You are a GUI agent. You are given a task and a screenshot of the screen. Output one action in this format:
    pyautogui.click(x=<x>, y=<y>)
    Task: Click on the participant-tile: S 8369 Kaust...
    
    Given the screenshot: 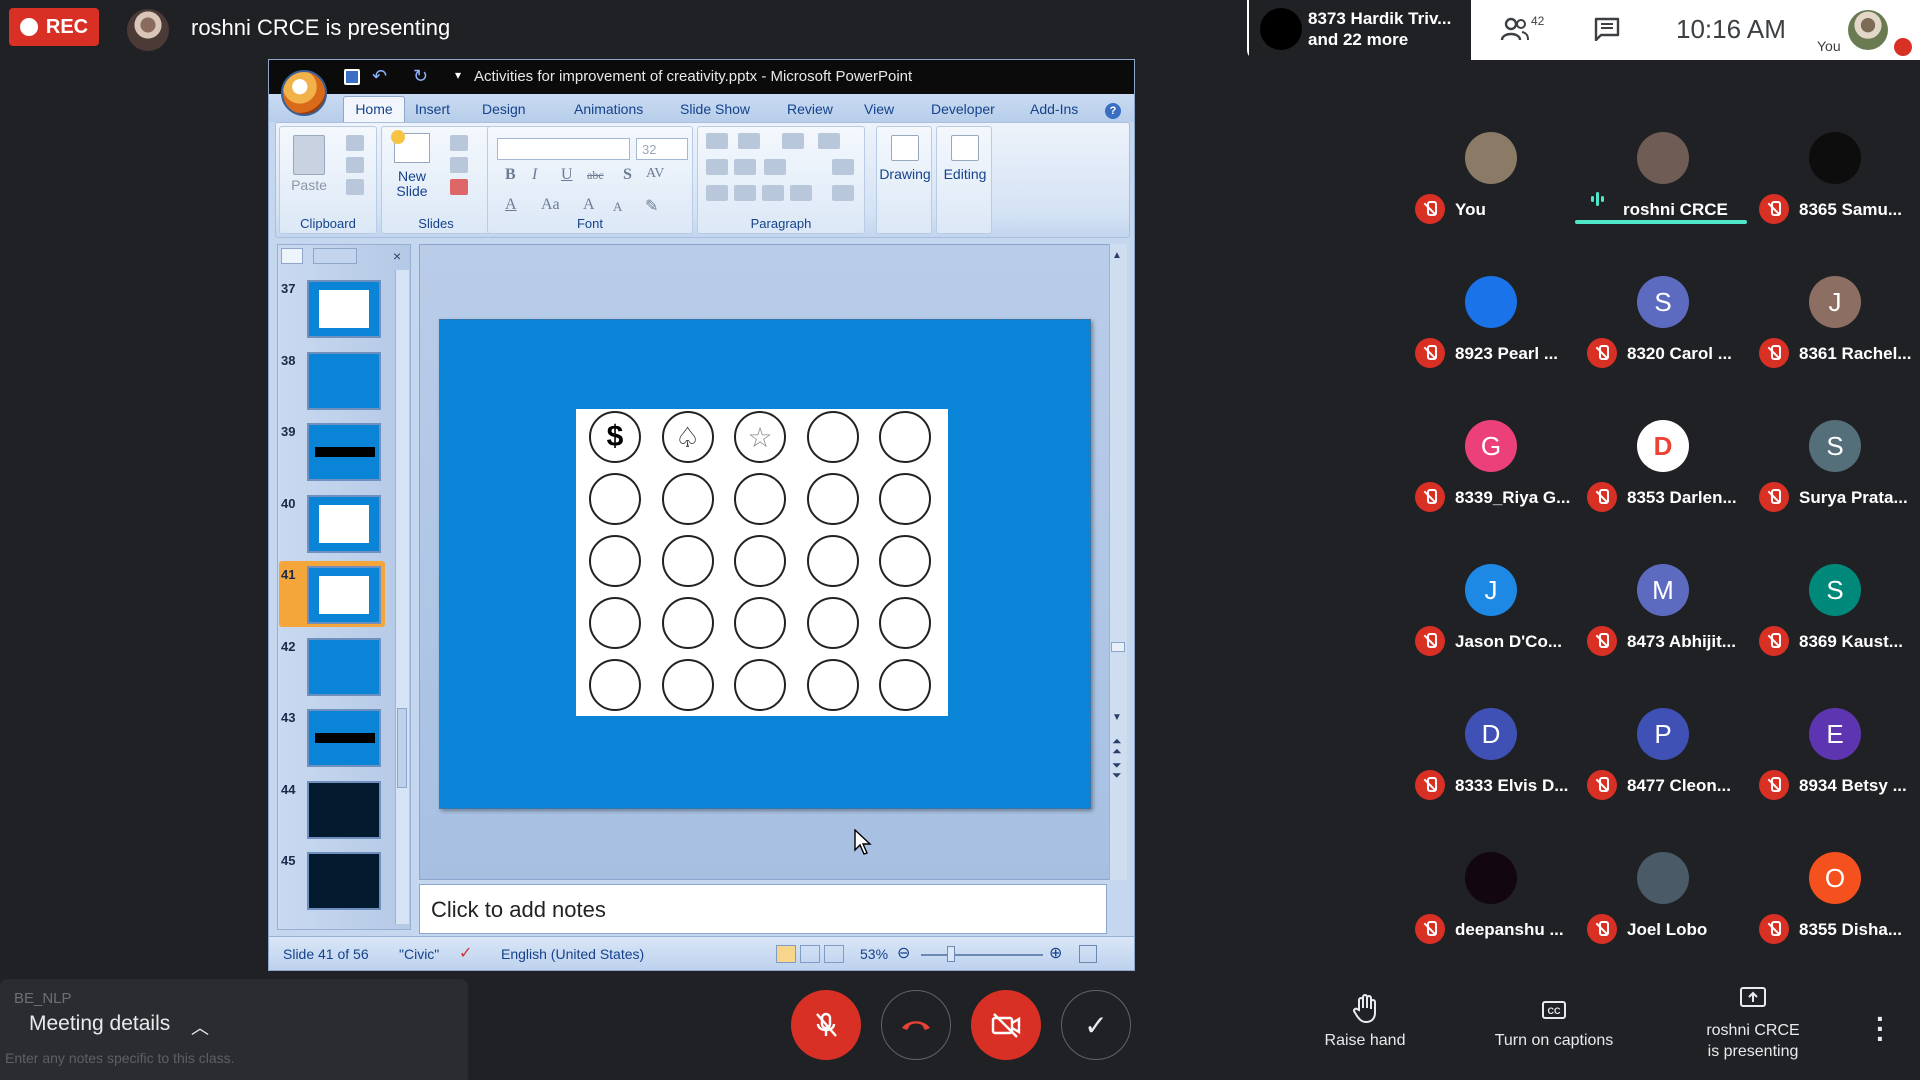 What is the action you would take?
    pyautogui.click(x=1832, y=617)
    